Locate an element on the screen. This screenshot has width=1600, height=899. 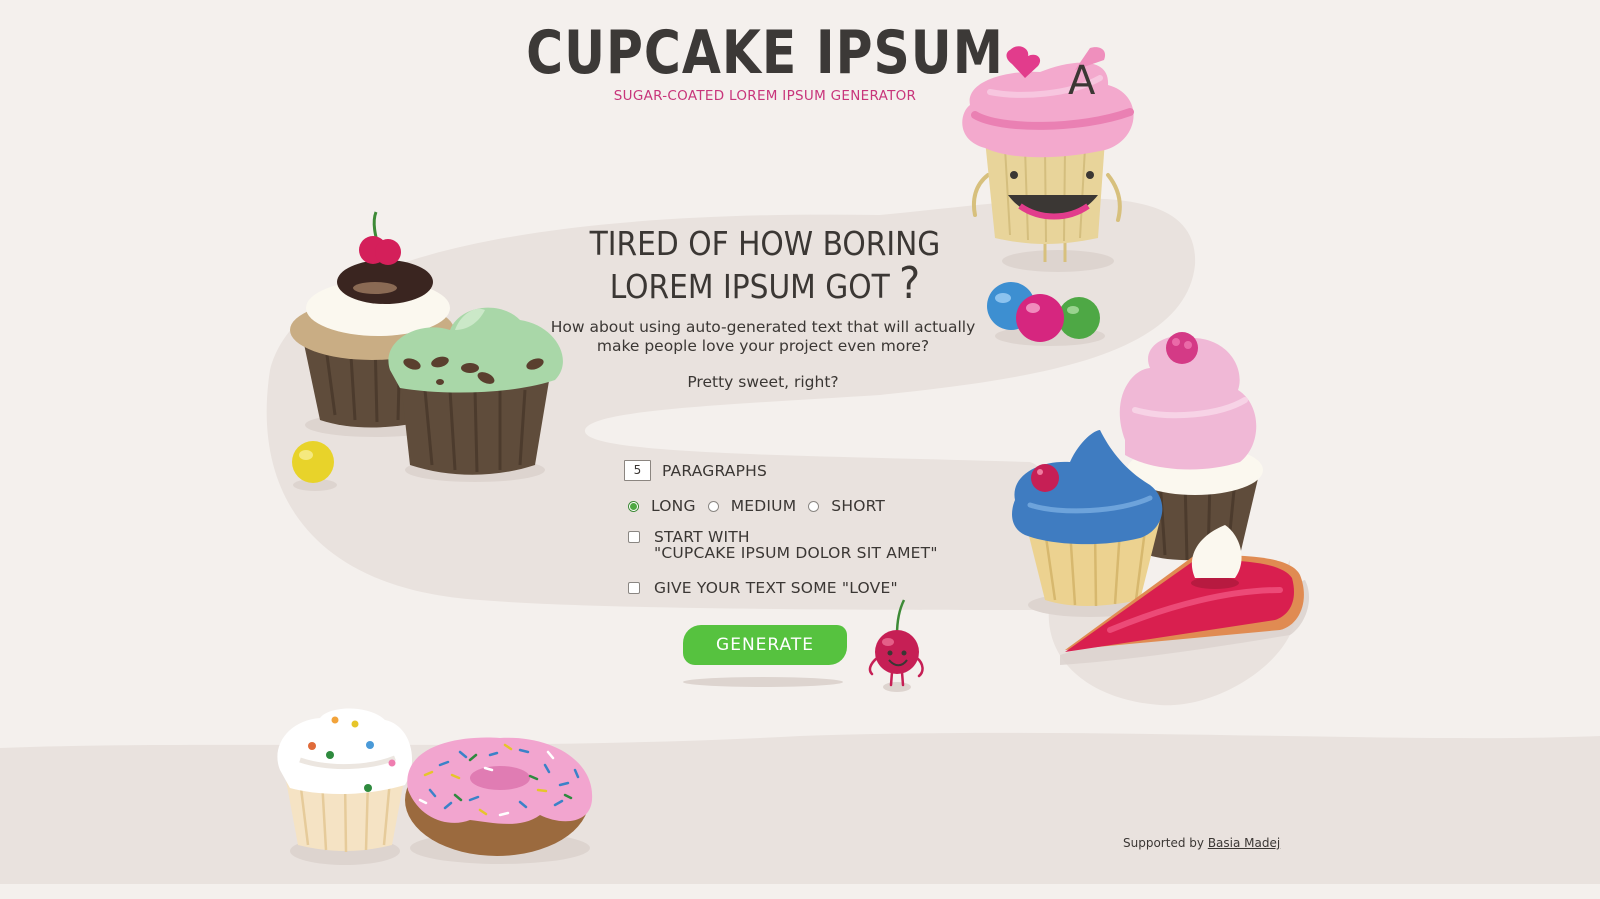
love-checkbox is located at coordinates (634, 588).